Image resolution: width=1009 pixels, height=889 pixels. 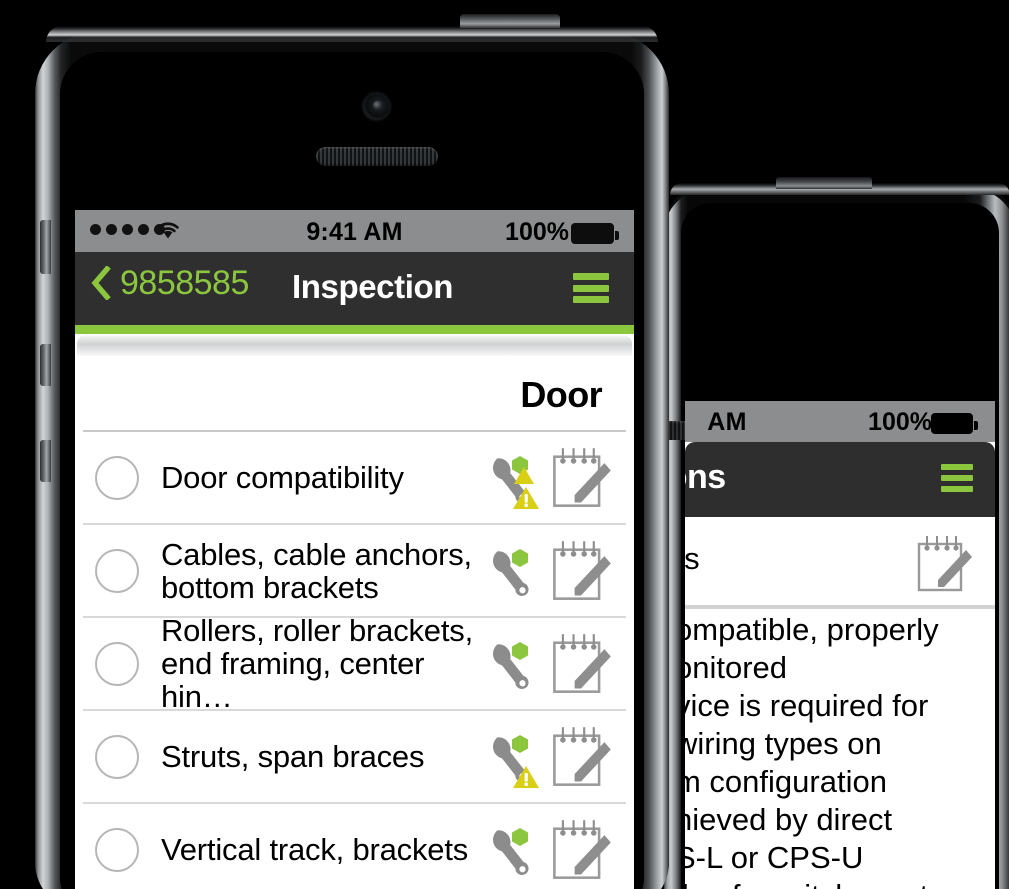 What do you see at coordinates (354, 394) in the screenshot?
I see `section-header: Door` at bounding box center [354, 394].